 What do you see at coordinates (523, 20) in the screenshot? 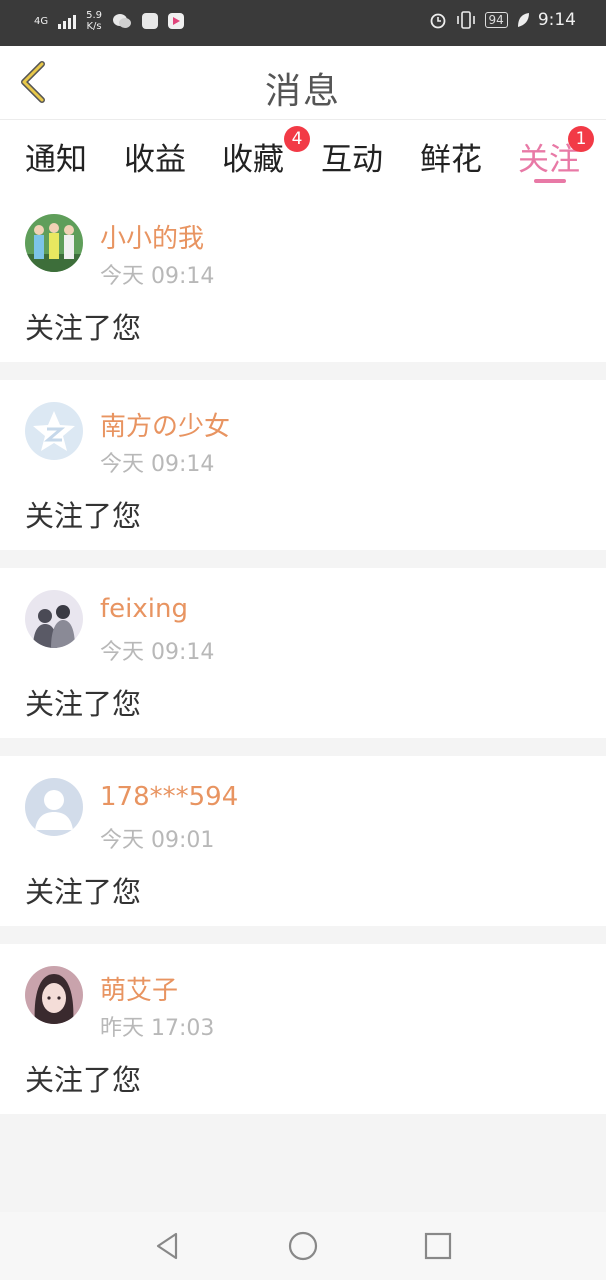
I see `leaf-icon` at bounding box center [523, 20].